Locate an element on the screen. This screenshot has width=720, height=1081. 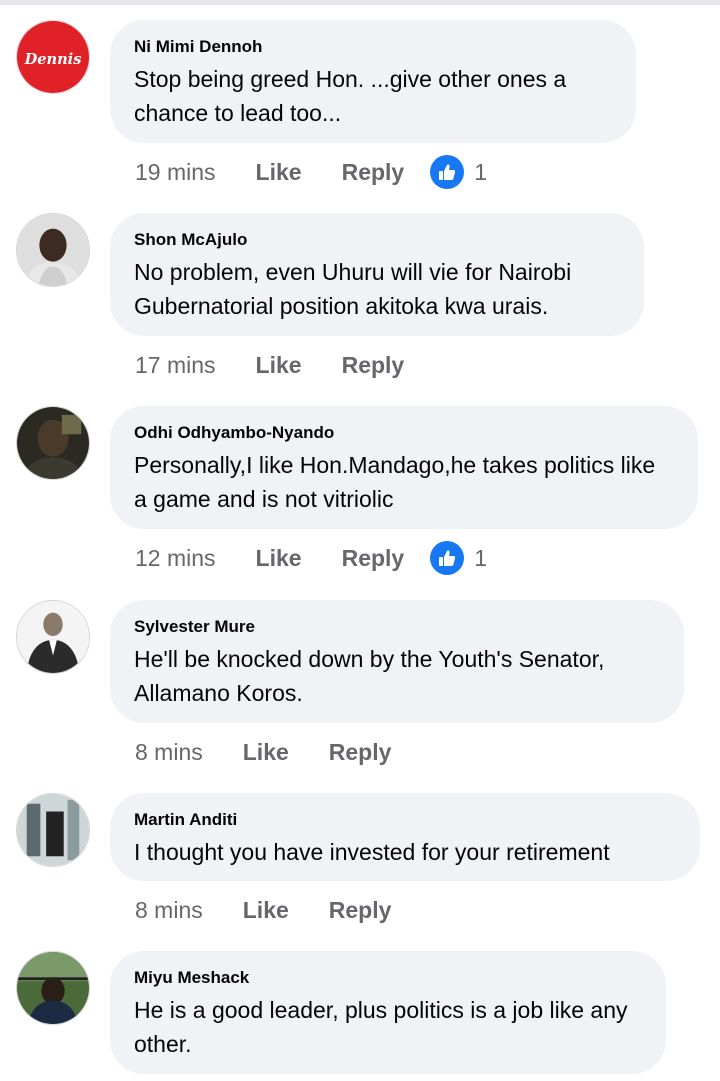
comment-author: Miyu Meshack is located at coordinates (387, 978).